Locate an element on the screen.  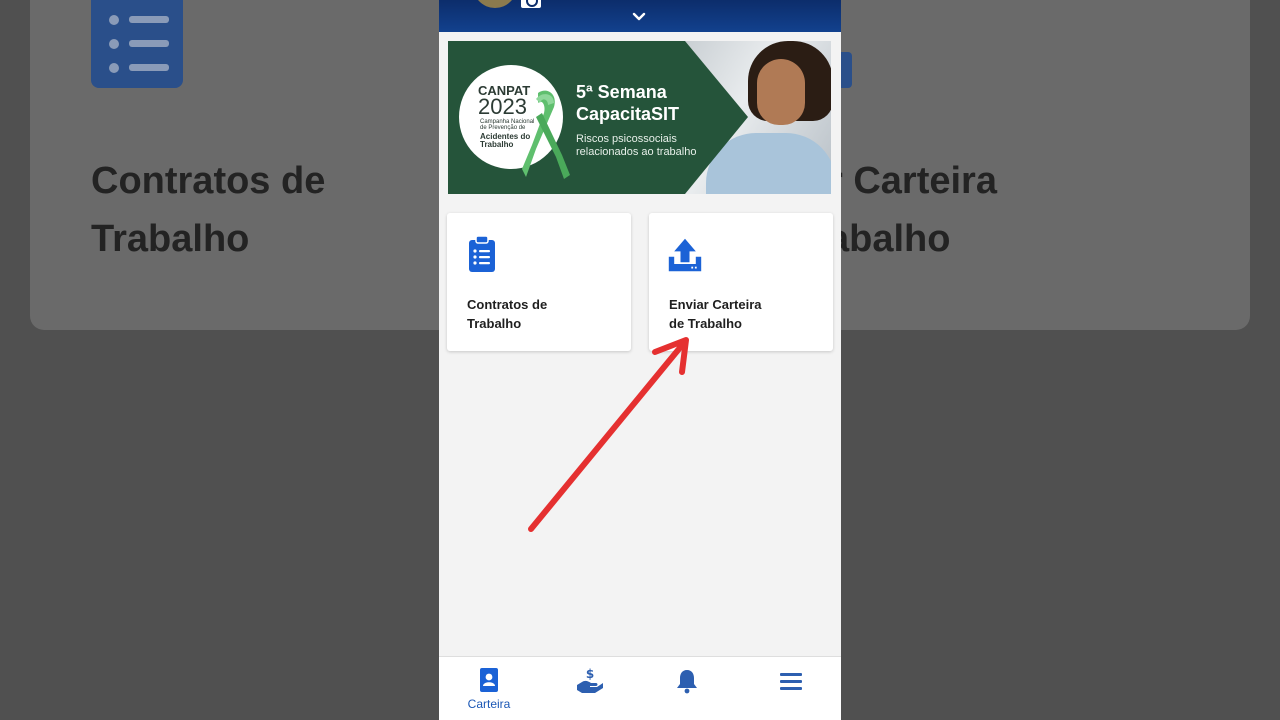
nav-item-carteira: Carteira is located at coordinates (489, 688).